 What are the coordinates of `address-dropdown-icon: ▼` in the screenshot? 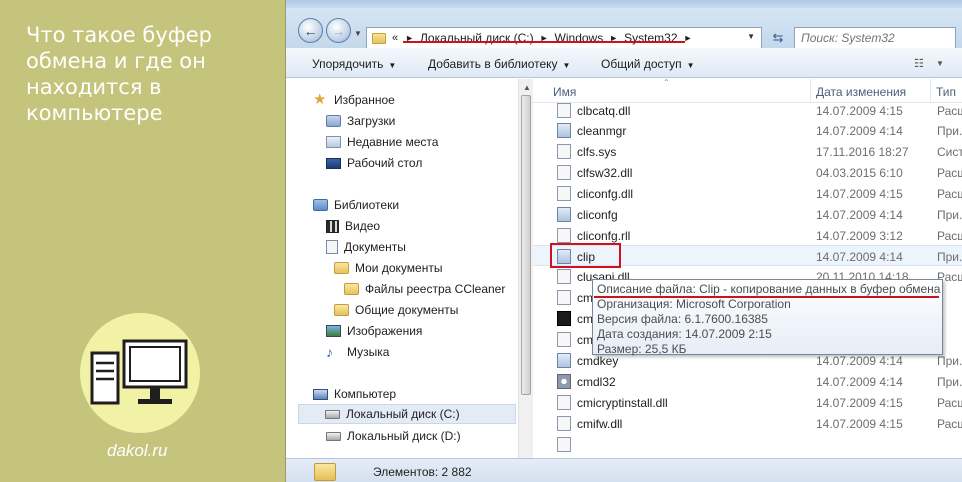 It's located at (751, 36).